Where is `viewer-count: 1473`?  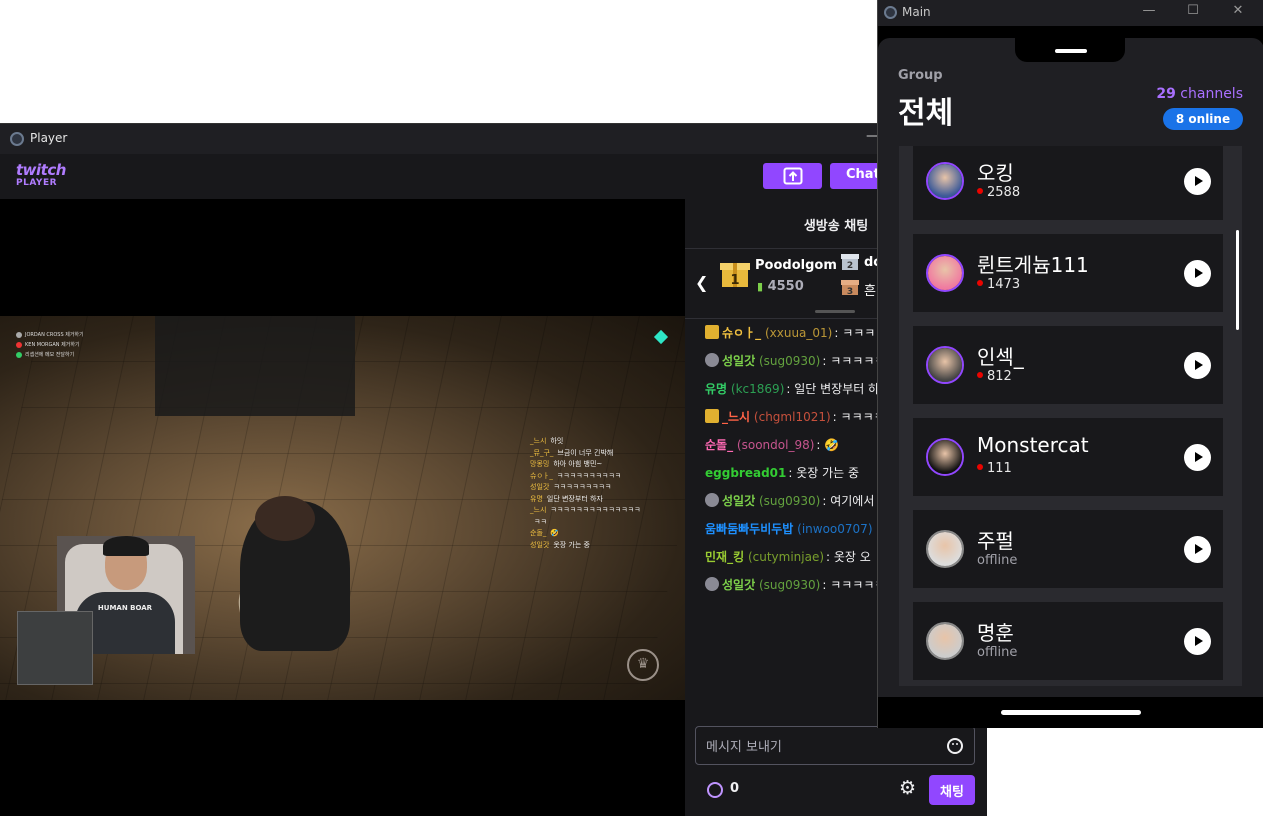 viewer-count: 1473 is located at coordinates (998, 284).